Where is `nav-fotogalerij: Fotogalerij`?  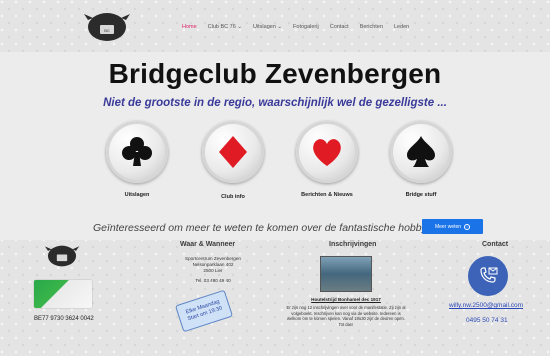 nav-fotogalerij: Fotogalerij is located at coordinates (306, 27).